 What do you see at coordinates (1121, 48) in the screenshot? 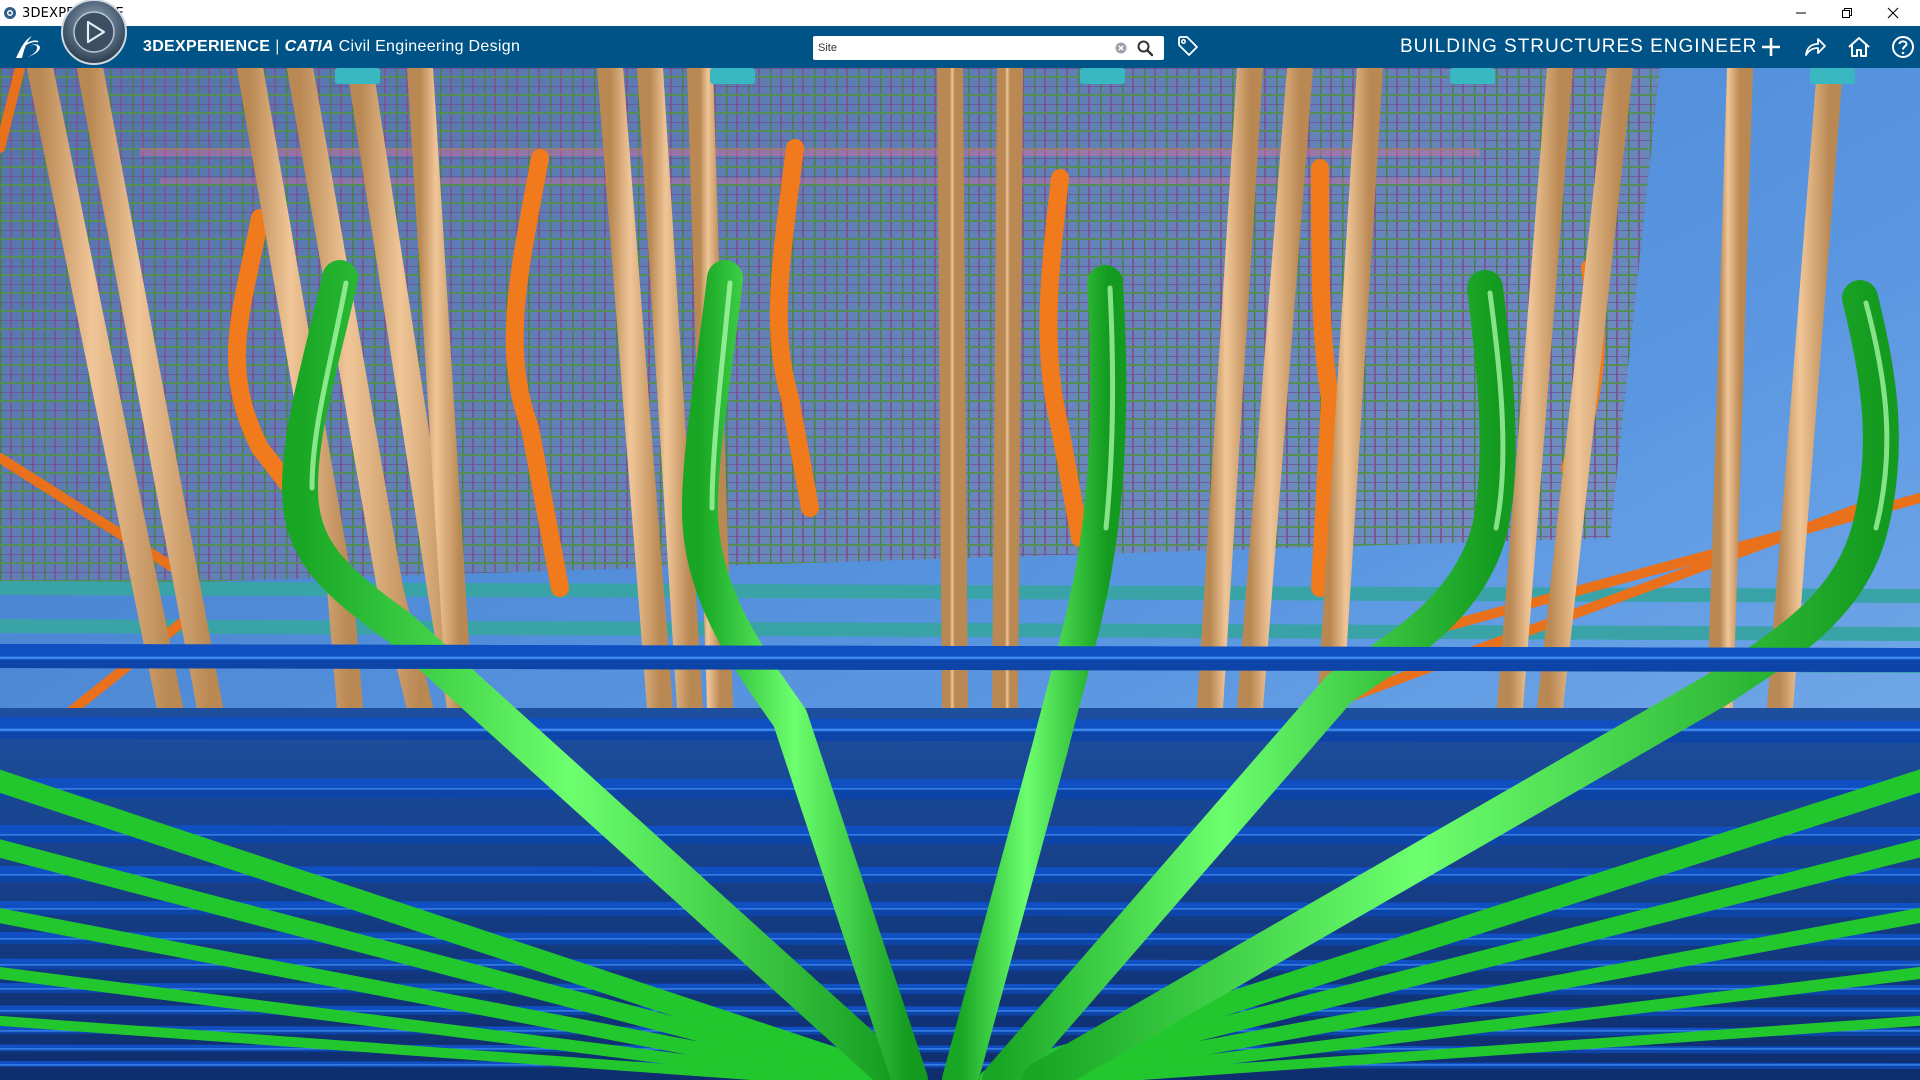
I see `search-clear-icon` at bounding box center [1121, 48].